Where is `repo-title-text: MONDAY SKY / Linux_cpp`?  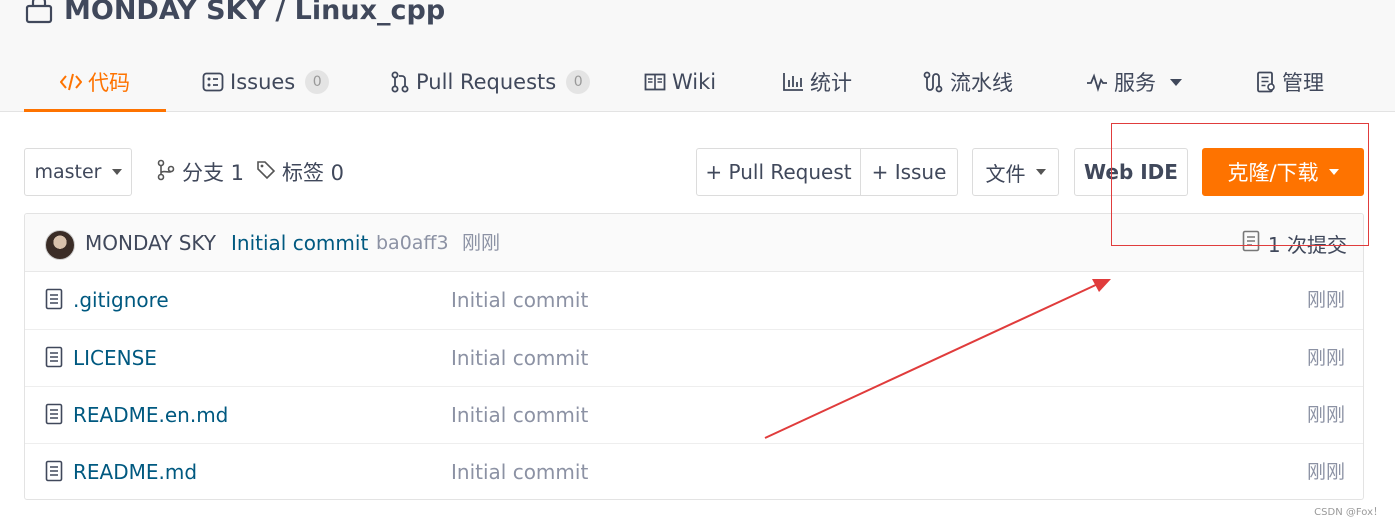 repo-title-text: MONDAY SKY / Linux_cpp is located at coordinates (254, 13).